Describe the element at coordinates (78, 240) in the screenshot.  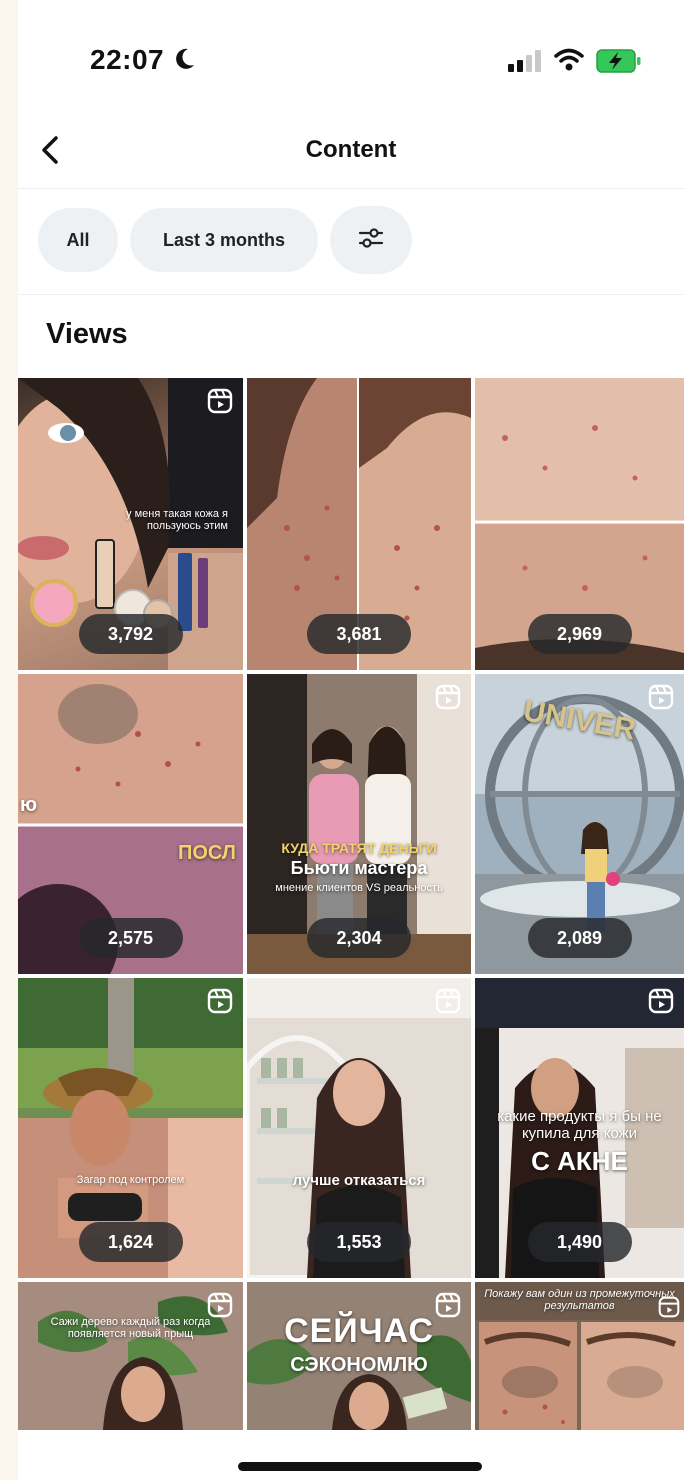
I see `filter-all-button: All` at that location.